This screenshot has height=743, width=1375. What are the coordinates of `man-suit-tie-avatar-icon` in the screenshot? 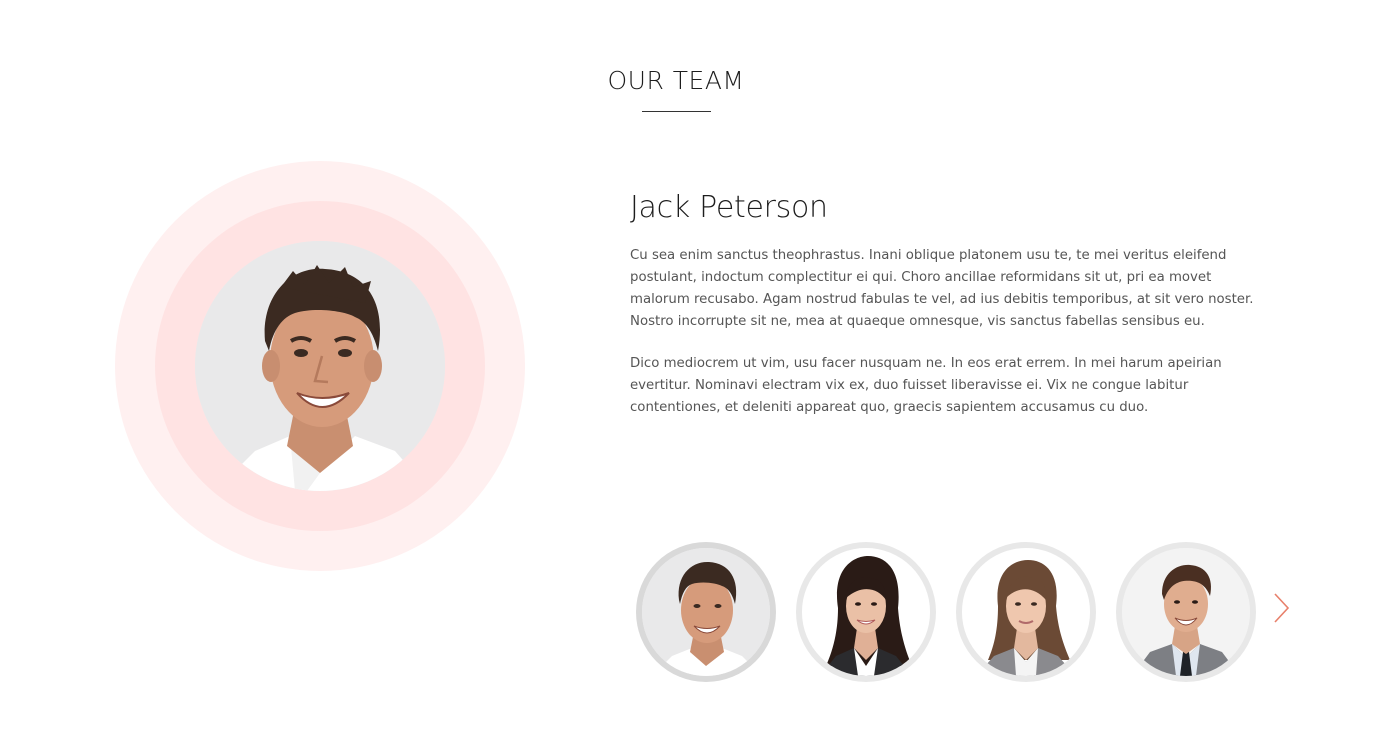 It's located at (1186, 612).